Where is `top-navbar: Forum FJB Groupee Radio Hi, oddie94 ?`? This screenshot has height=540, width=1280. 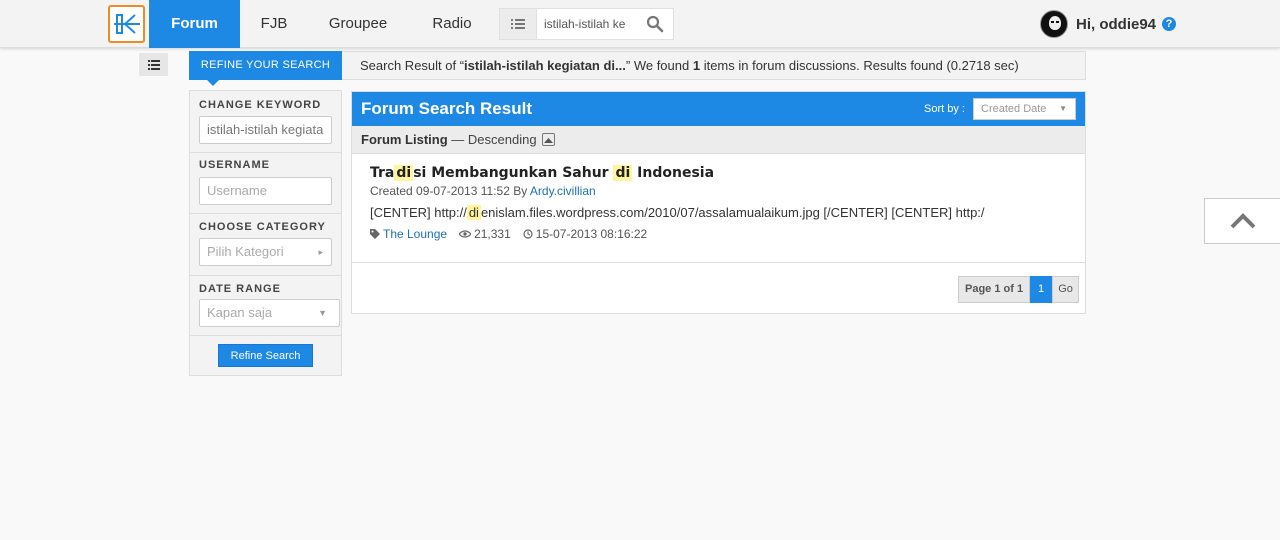
top-navbar: Forum FJB Groupee Radio Hi, oddie94 ? is located at coordinates (640, 24).